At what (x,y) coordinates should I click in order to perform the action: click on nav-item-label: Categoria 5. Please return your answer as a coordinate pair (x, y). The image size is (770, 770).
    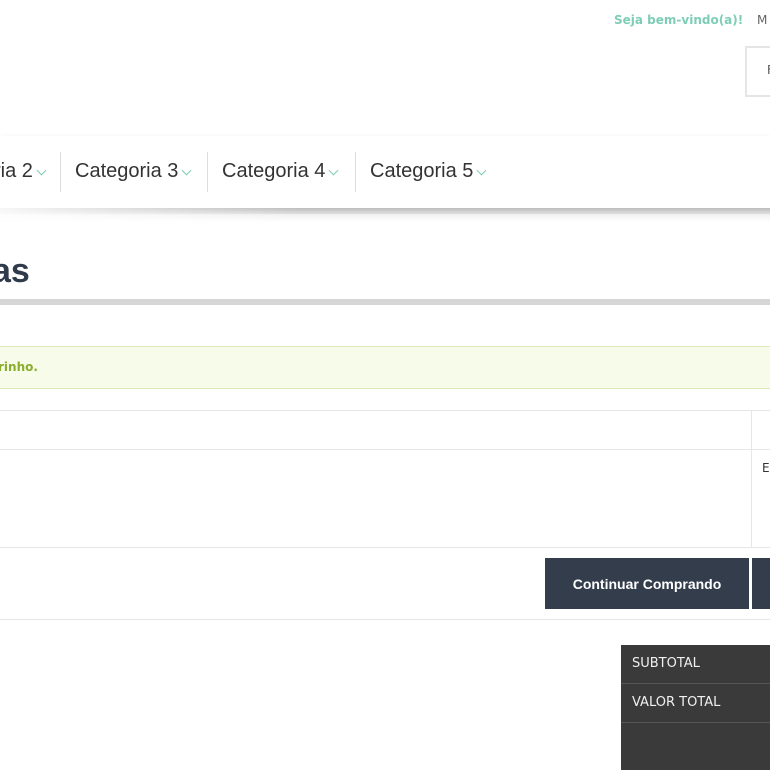
    Looking at the image, I should click on (422, 170).